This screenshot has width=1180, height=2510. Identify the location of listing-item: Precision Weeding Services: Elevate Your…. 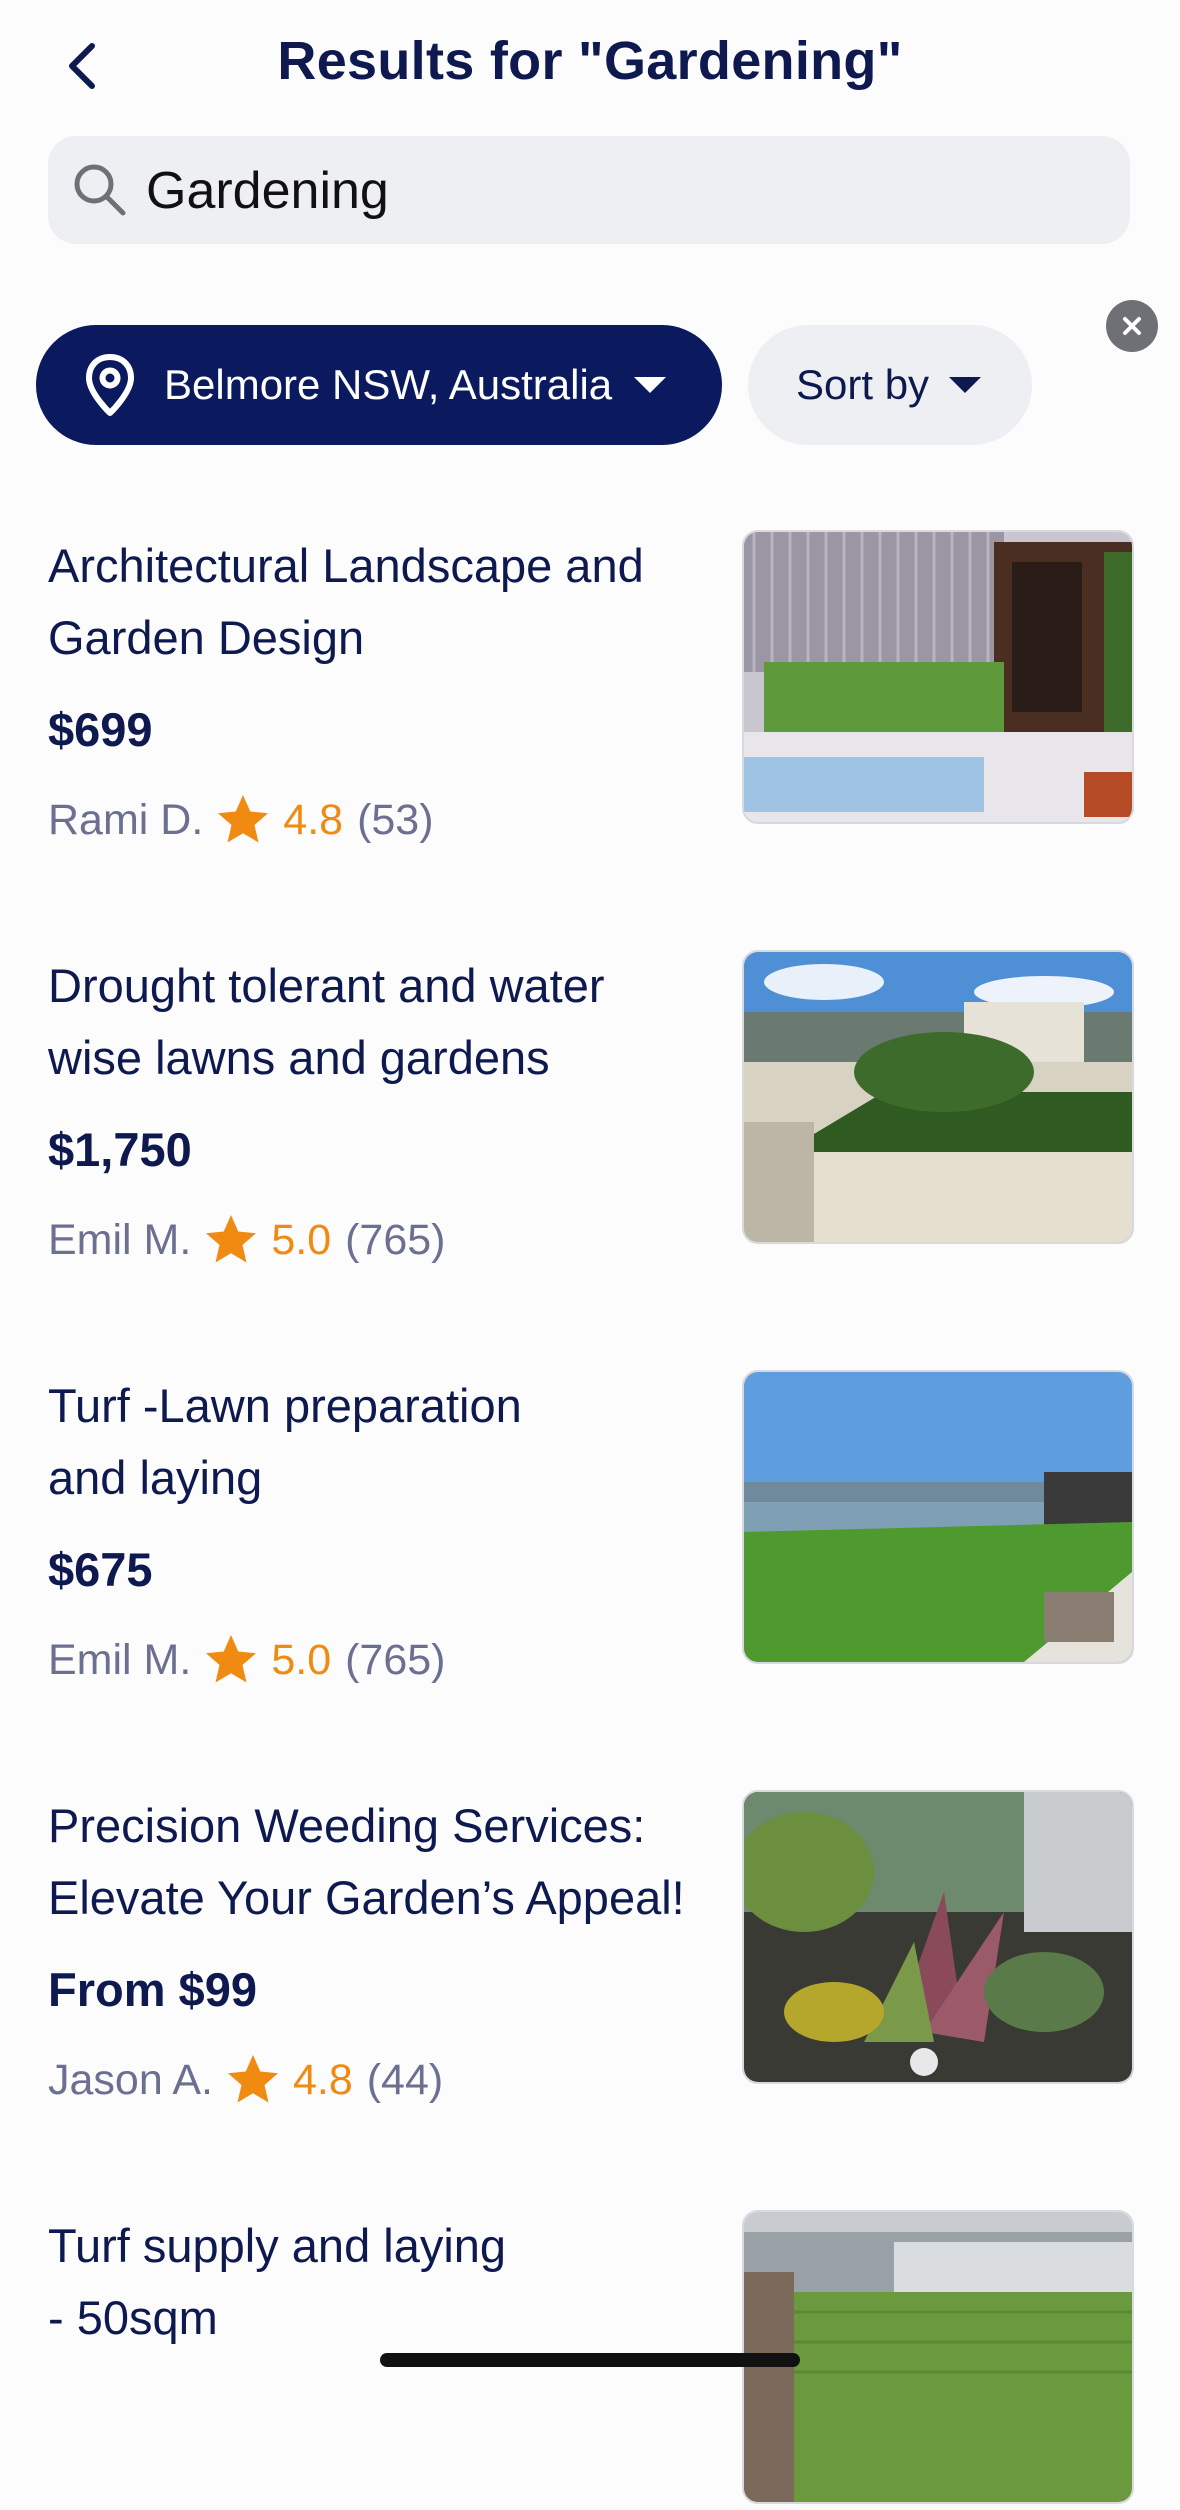
(590, 1947).